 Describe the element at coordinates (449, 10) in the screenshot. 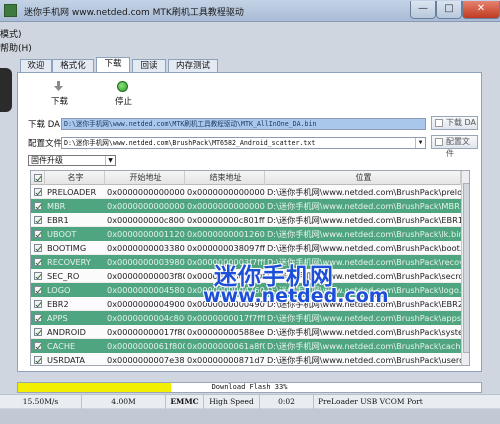

I see `maximize-button: □` at that location.